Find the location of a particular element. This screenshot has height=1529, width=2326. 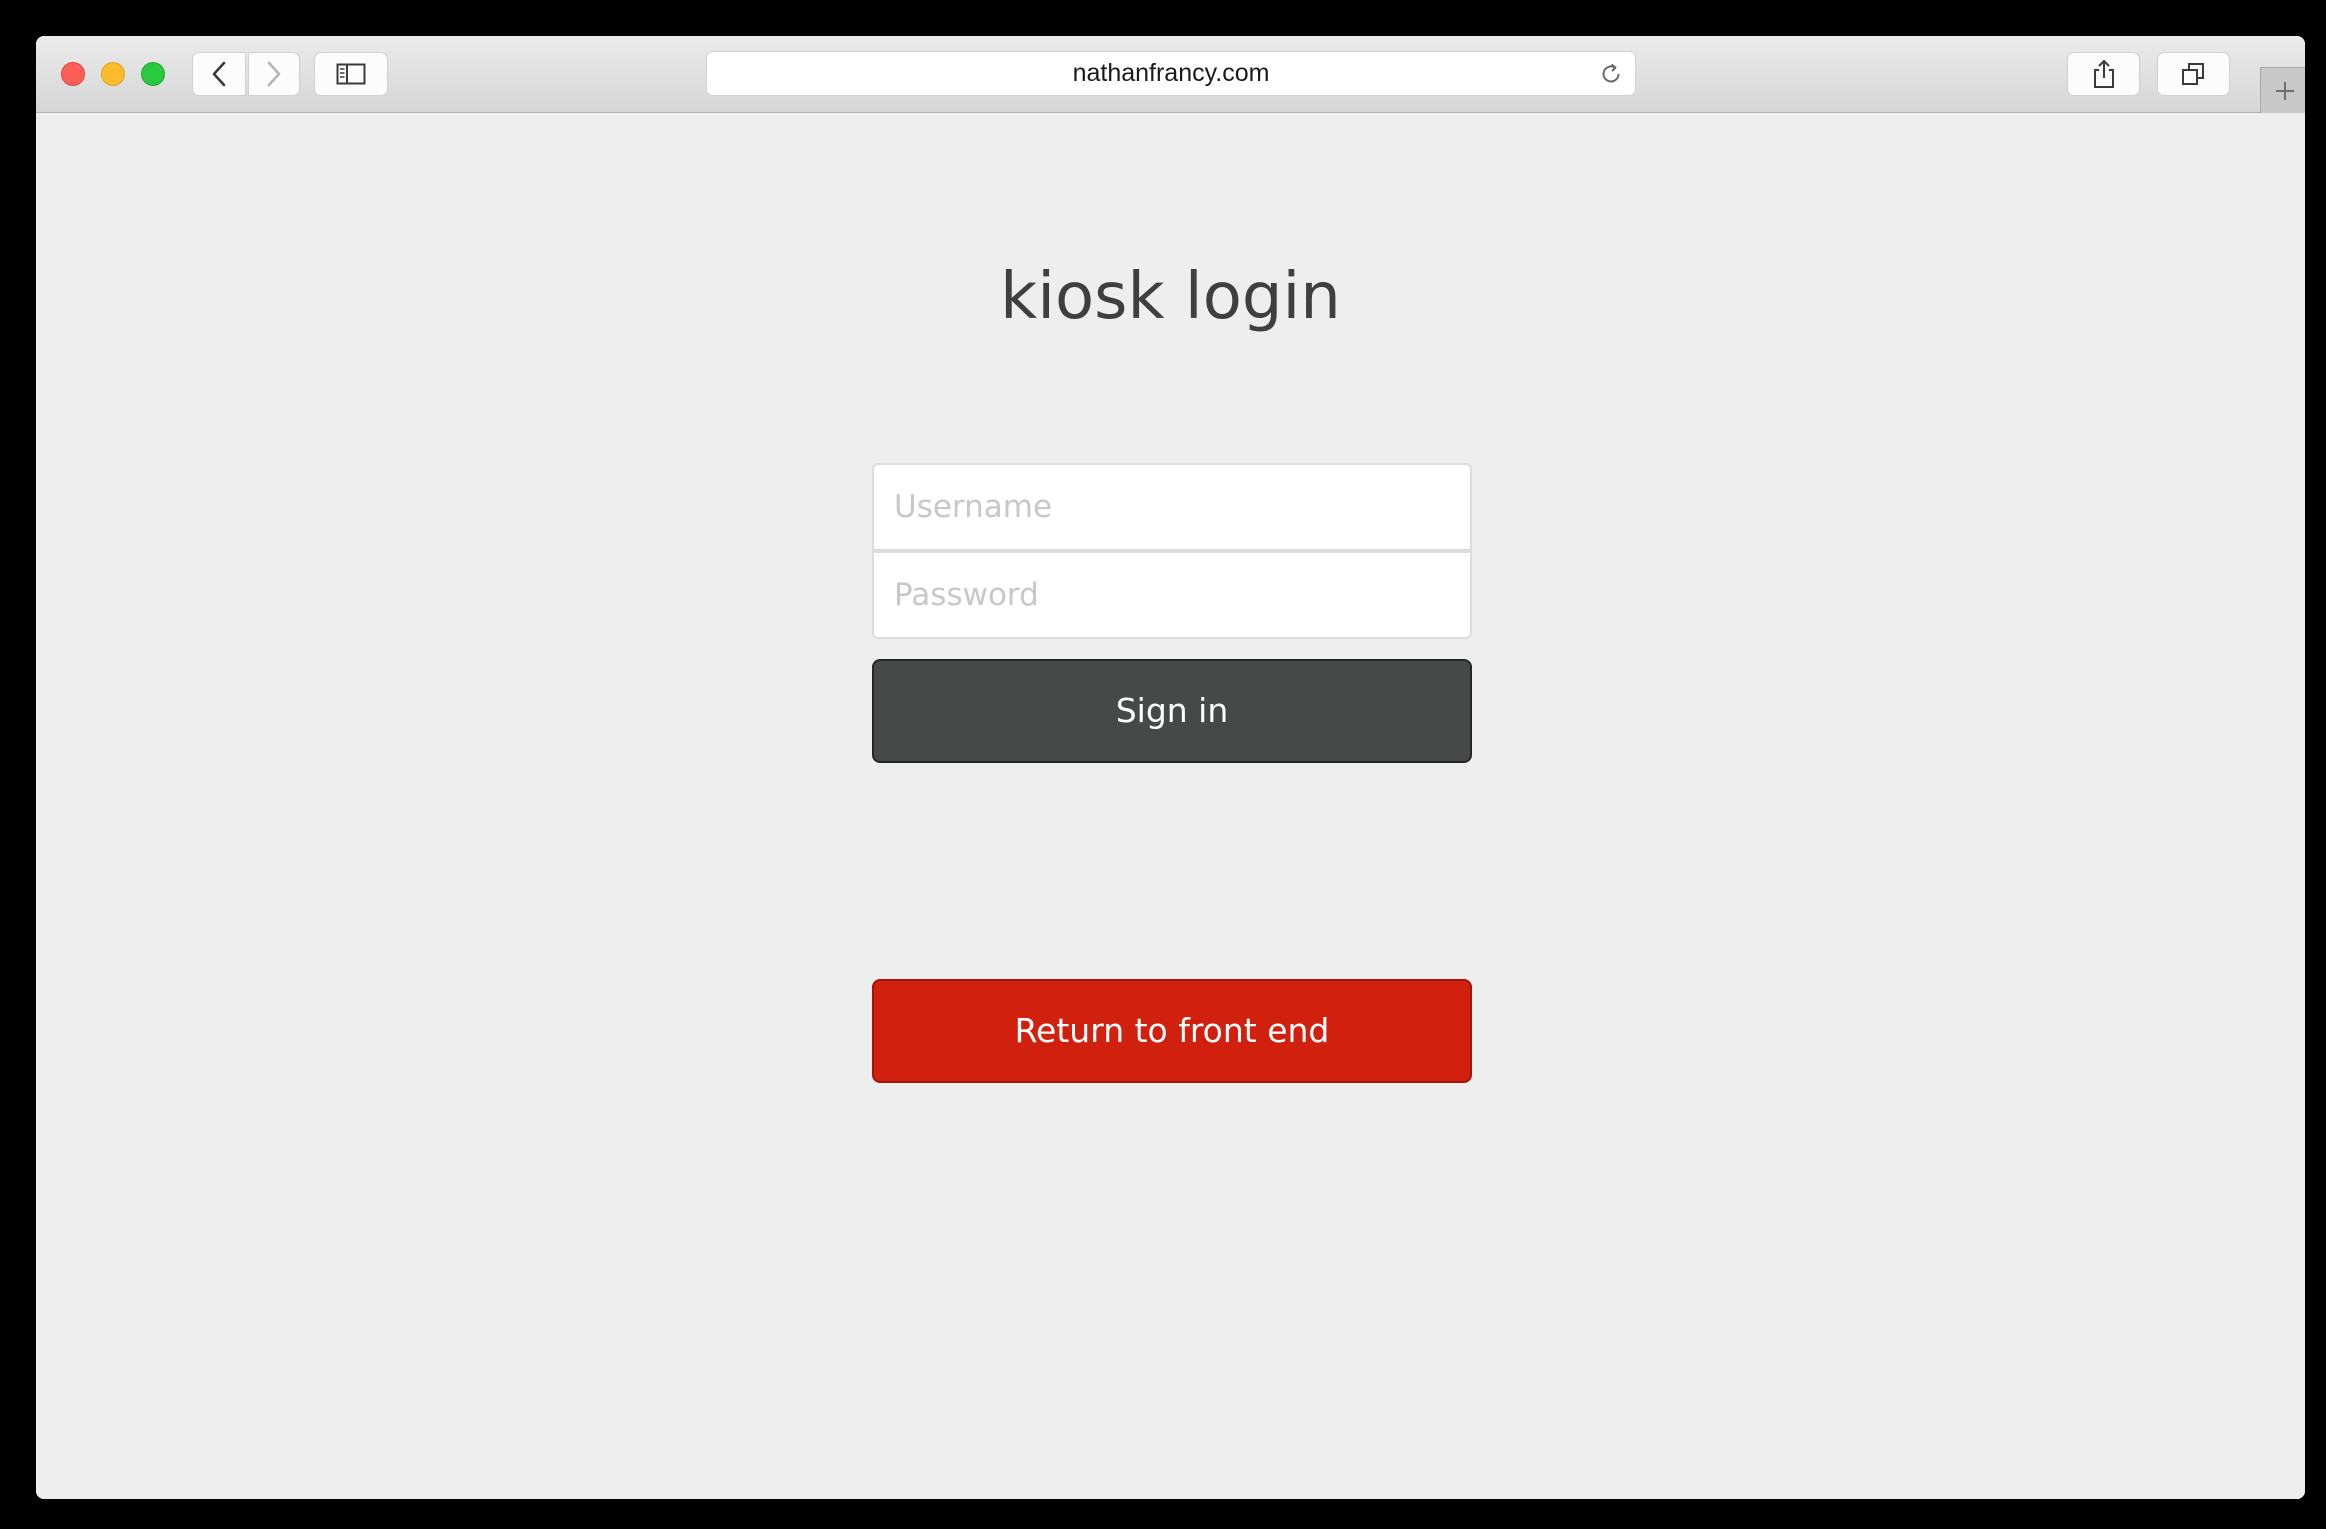

browser-toolbar: nathanfrancy.com is located at coordinates (1170, 74).